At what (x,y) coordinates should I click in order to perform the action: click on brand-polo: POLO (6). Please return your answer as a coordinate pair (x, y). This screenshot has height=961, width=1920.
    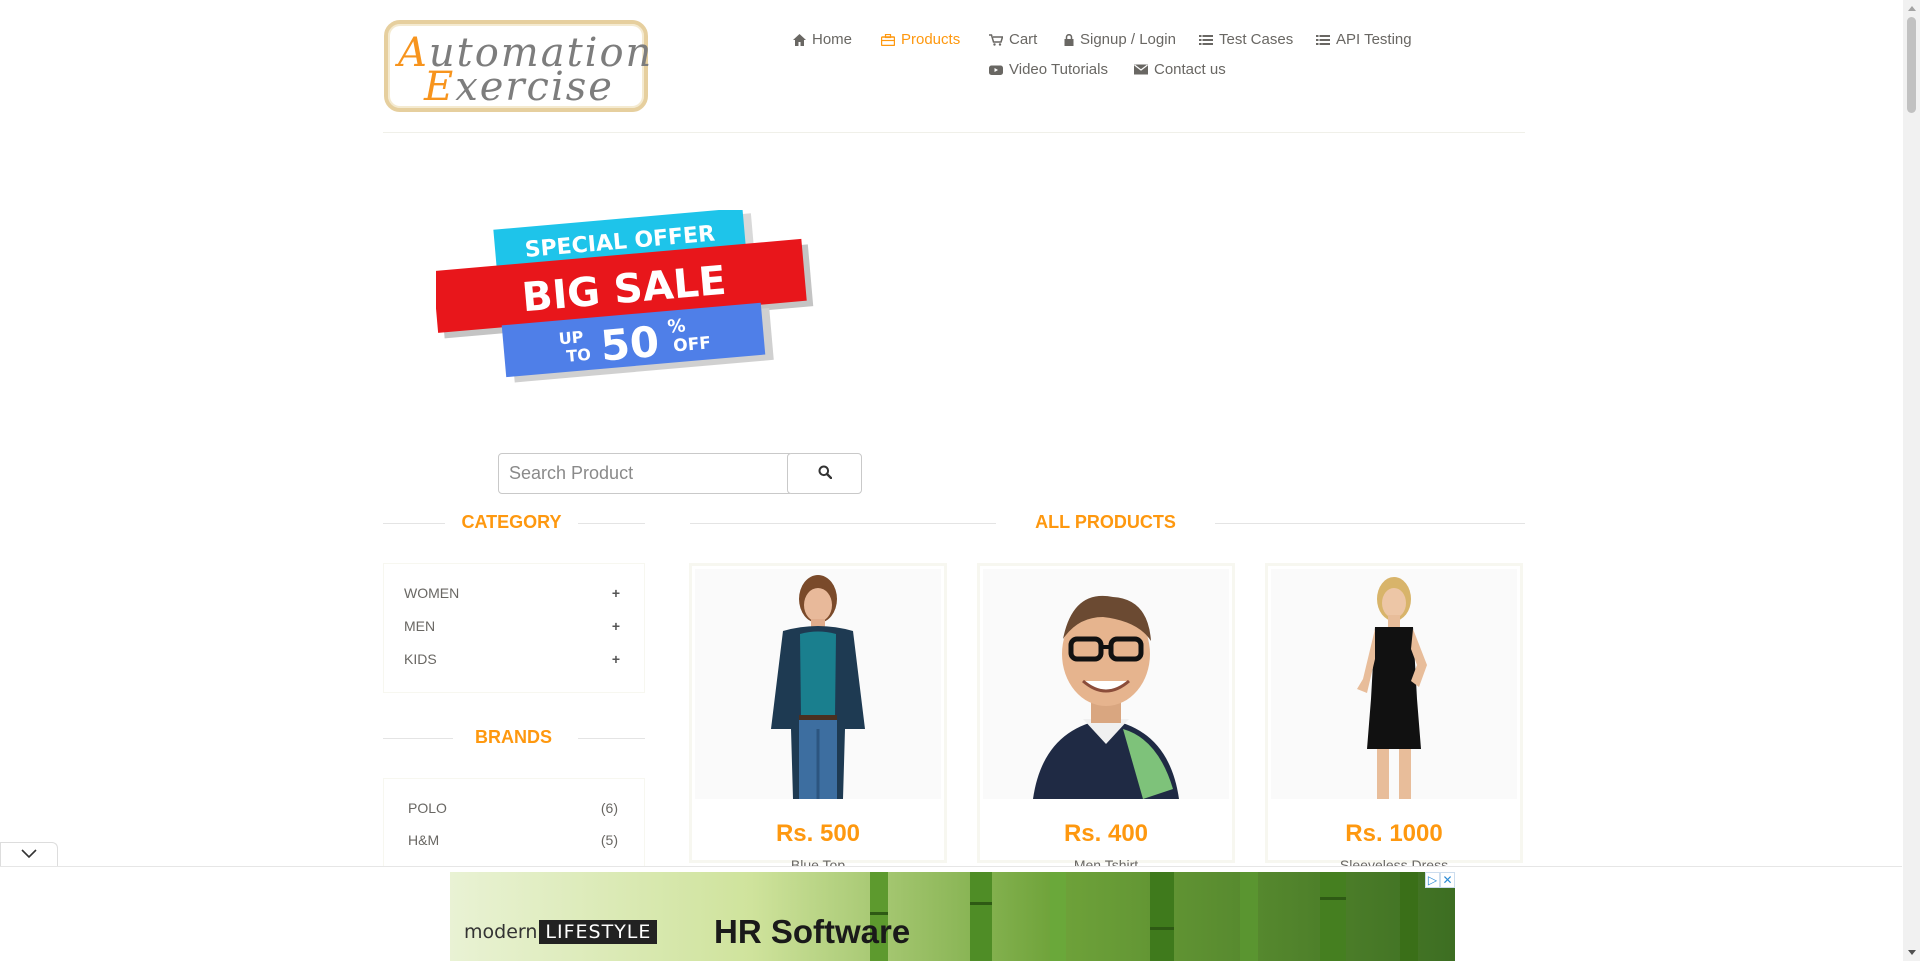
    Looking at the image, I should click on (513, 808).